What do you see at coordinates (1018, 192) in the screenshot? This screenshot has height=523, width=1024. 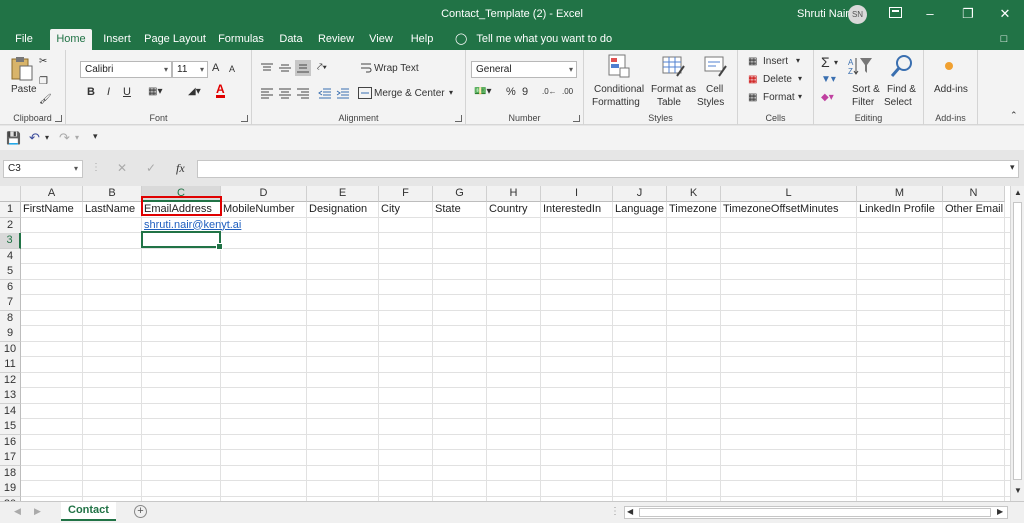 I see `scroll-up-icon: ▲` at bounding box center [1018, 192].